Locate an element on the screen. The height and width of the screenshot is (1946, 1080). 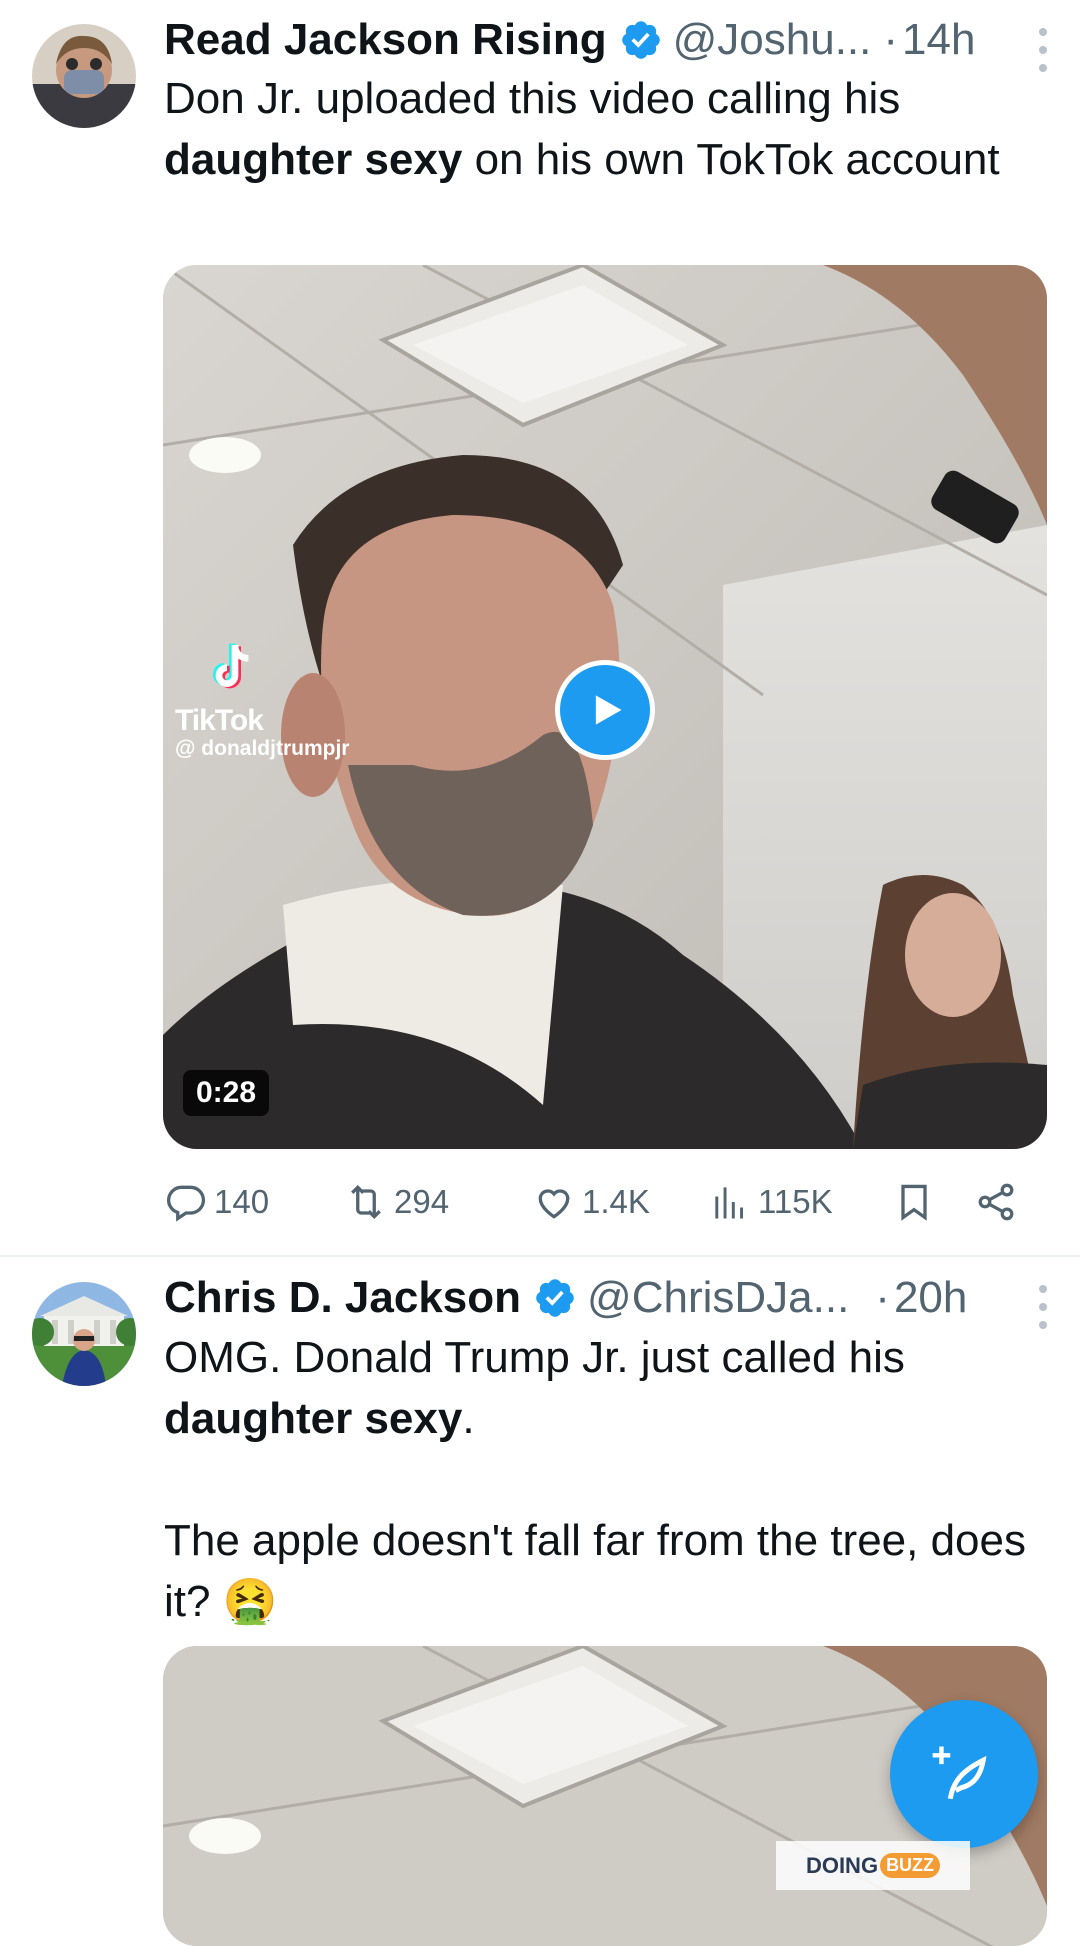
play-icon is located at coordinates (608, 710).